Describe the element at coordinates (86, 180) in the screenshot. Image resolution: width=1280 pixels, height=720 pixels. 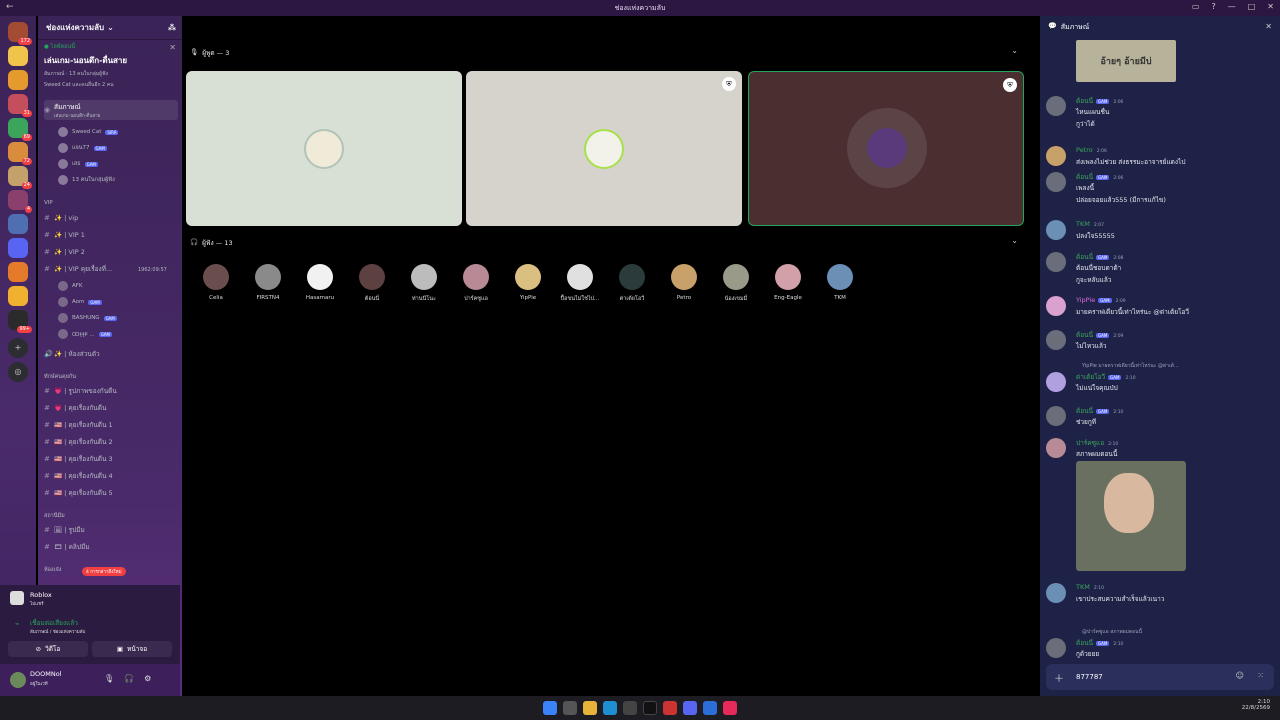
I see `stage-member: 13 คนในกลุ่มผู้ฟัง` at that location.